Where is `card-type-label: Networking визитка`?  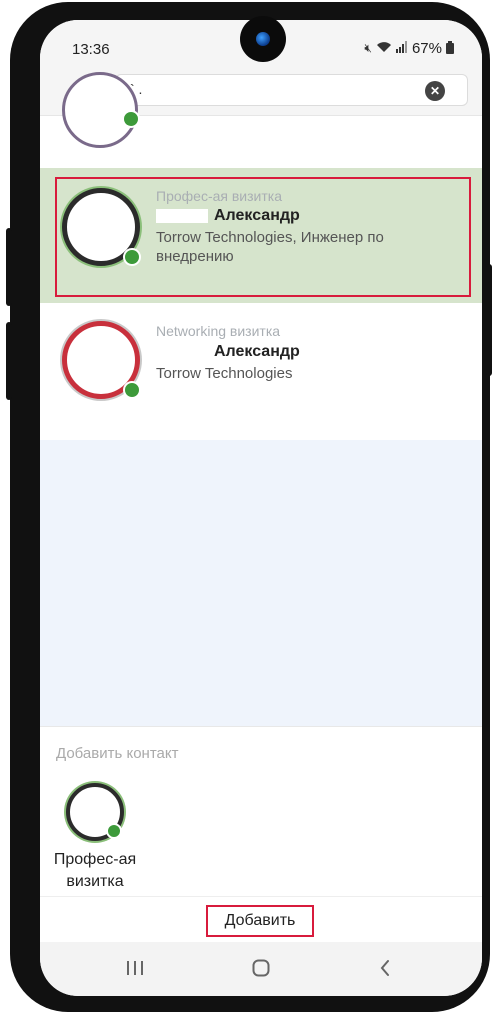 card-type-label: Networking визитка is located at coordinates (218, 331).